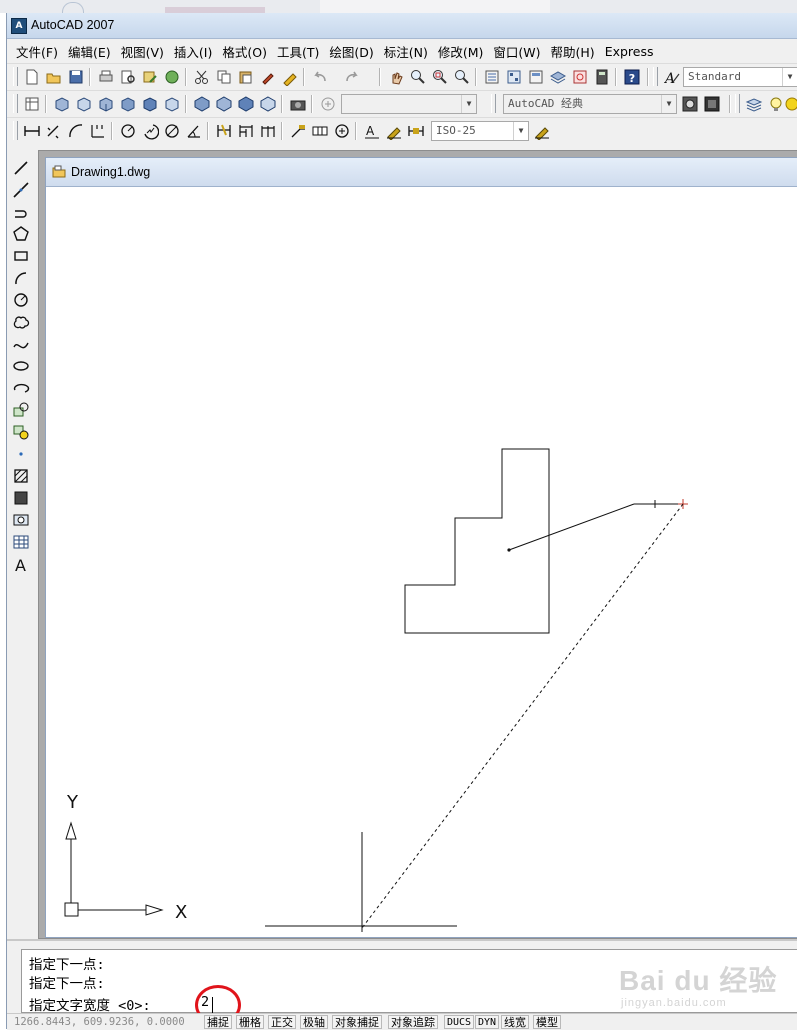 Image resolution: width=797 pixels, height=1030 pixels. What do you see at coordinates (21, 256) in the screenshot?
I see `rectangle-icon` at bounding box center [21, 256].